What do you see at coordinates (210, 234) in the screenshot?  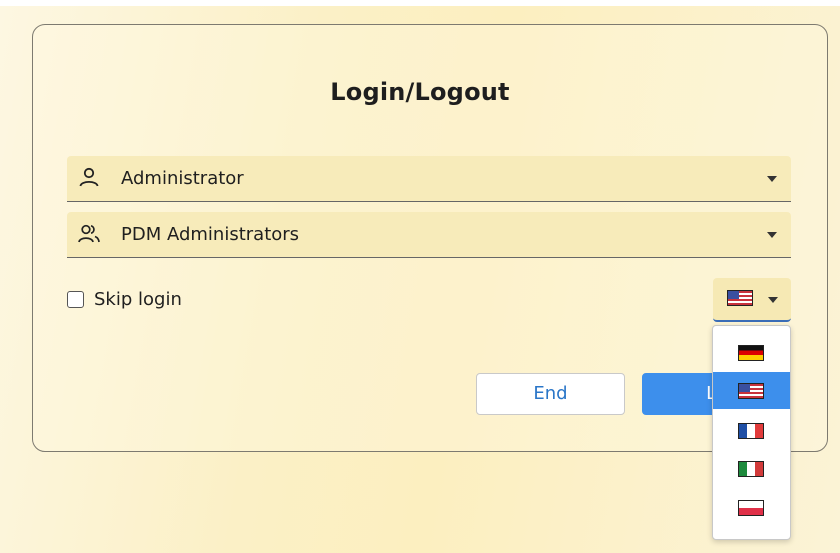 I see `group-select-value: PDM Administrators` at bounding box center [210, 234].